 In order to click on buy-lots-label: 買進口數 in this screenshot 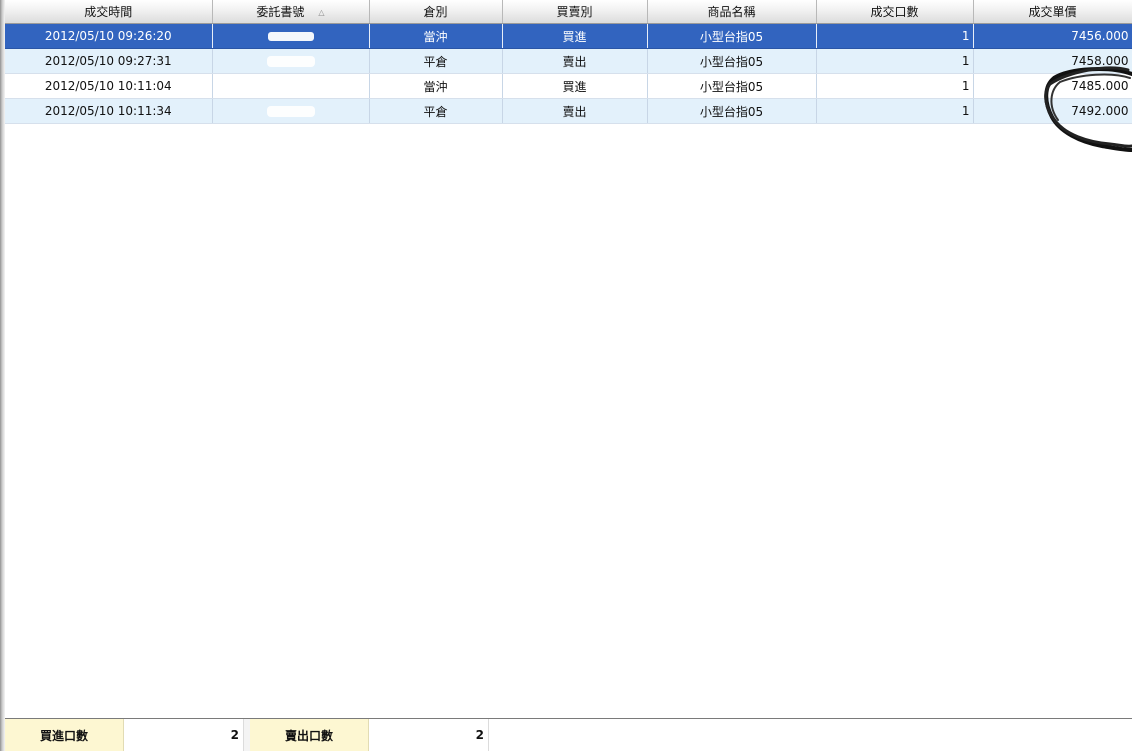, I will do `click(64, 735)`.